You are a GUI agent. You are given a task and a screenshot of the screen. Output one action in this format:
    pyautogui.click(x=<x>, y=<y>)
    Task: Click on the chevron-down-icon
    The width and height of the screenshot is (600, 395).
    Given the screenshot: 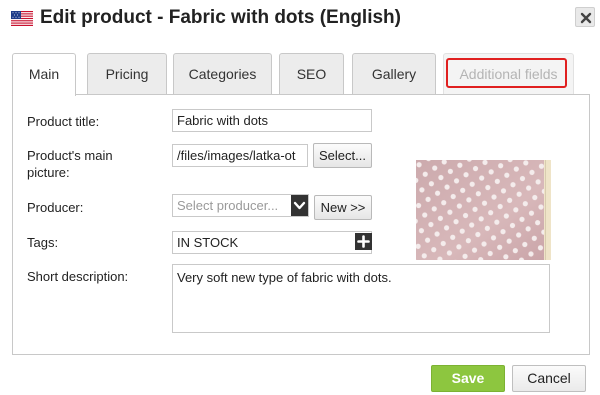 What is the action you would take?
    pyautogui.click(x=299, y=205)
    